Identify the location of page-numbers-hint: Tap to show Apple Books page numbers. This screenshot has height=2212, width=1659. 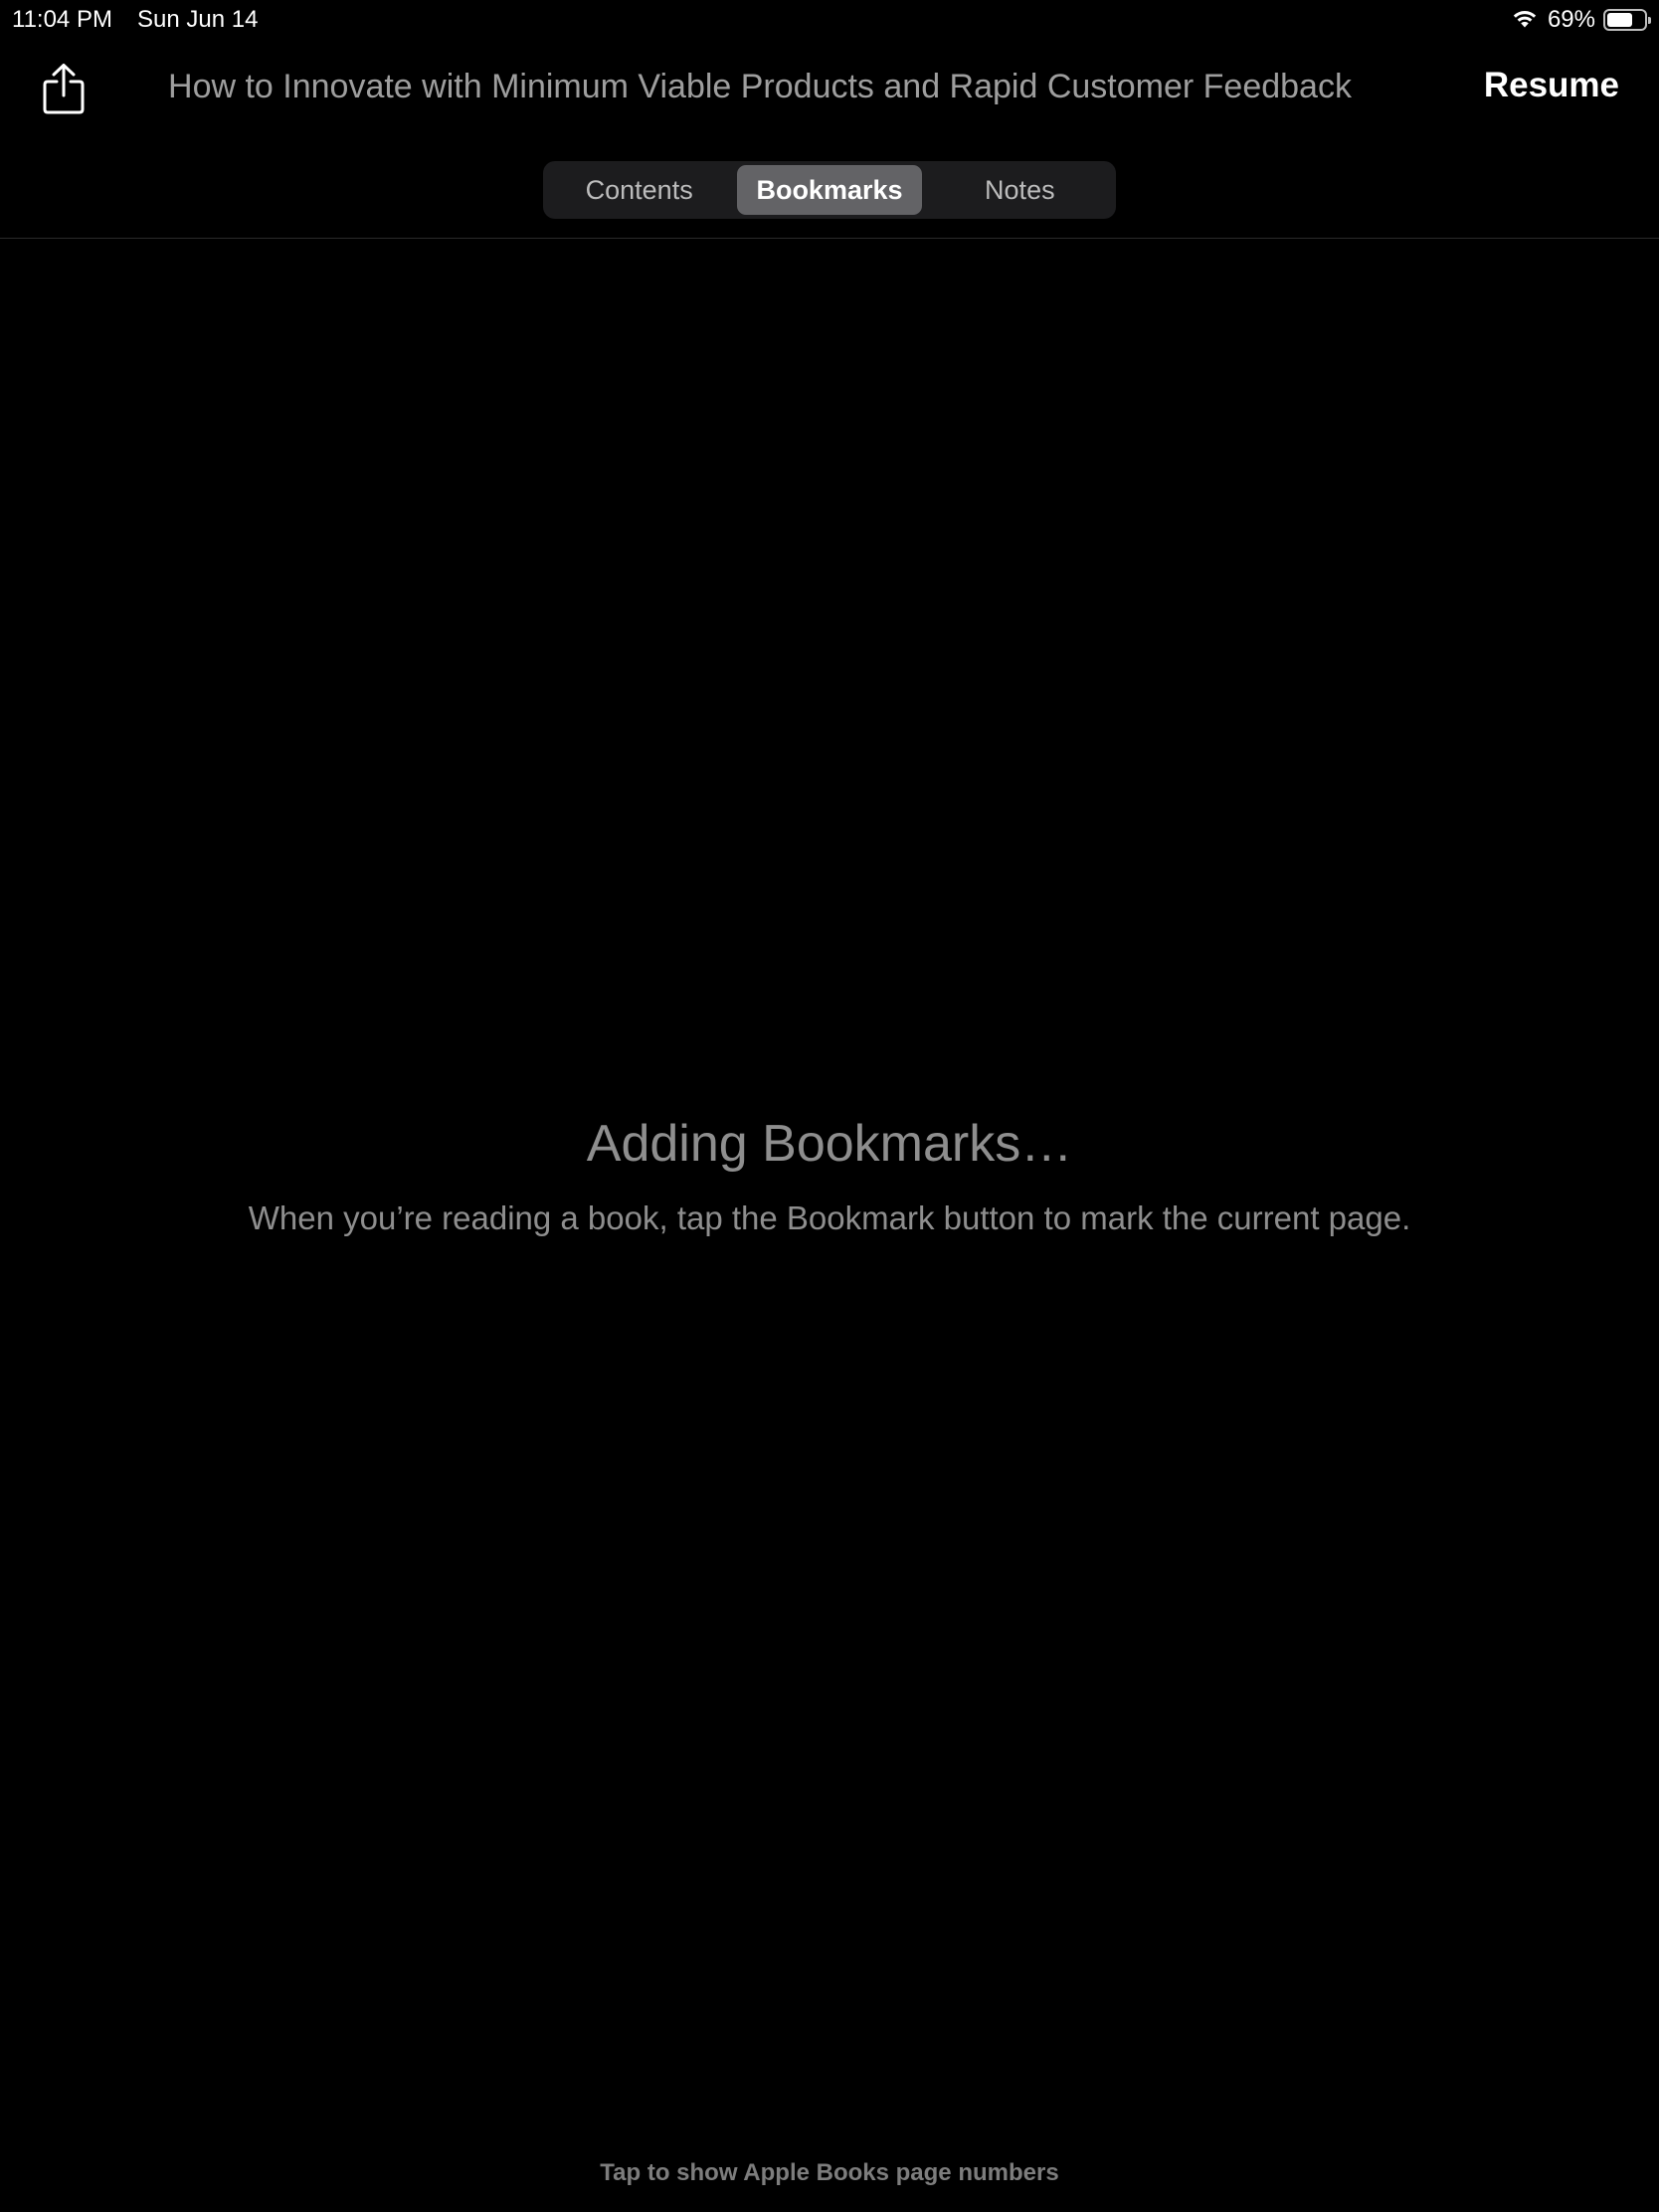
(829, 2173).